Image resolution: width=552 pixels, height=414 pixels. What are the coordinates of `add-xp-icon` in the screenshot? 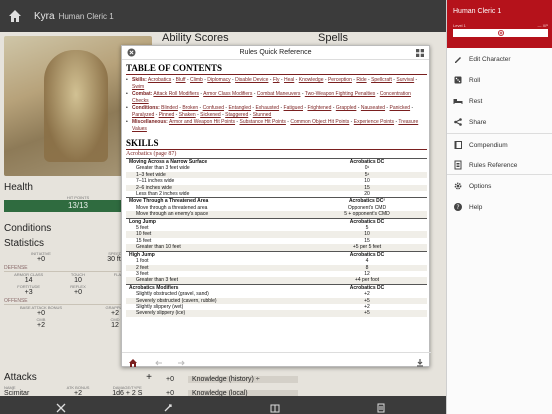 It's located at (500, 33).